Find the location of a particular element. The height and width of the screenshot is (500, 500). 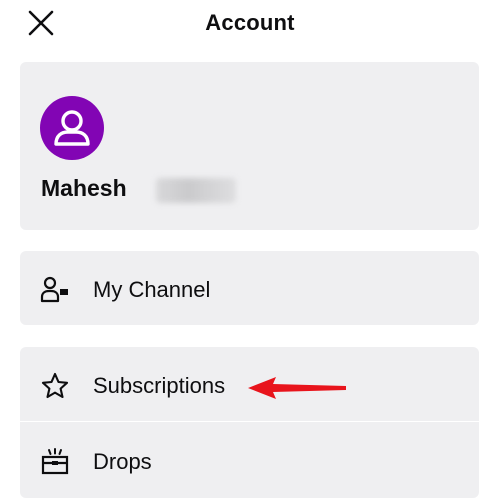

drops-label: Drops is located at coordinates (122, 461).